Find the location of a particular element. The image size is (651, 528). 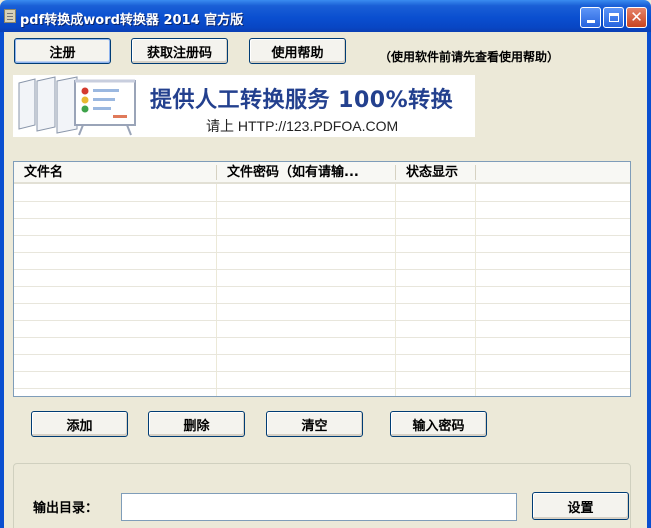

file-list-header: 文件名 文件密码（如有请输... 状态显示 is located at coordinates (322, 173).